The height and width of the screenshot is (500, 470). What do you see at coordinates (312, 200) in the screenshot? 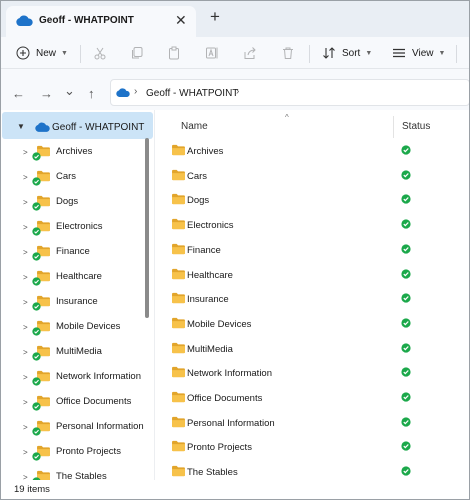
I see `file-row: Dogs` at bounding box center [312, 200].